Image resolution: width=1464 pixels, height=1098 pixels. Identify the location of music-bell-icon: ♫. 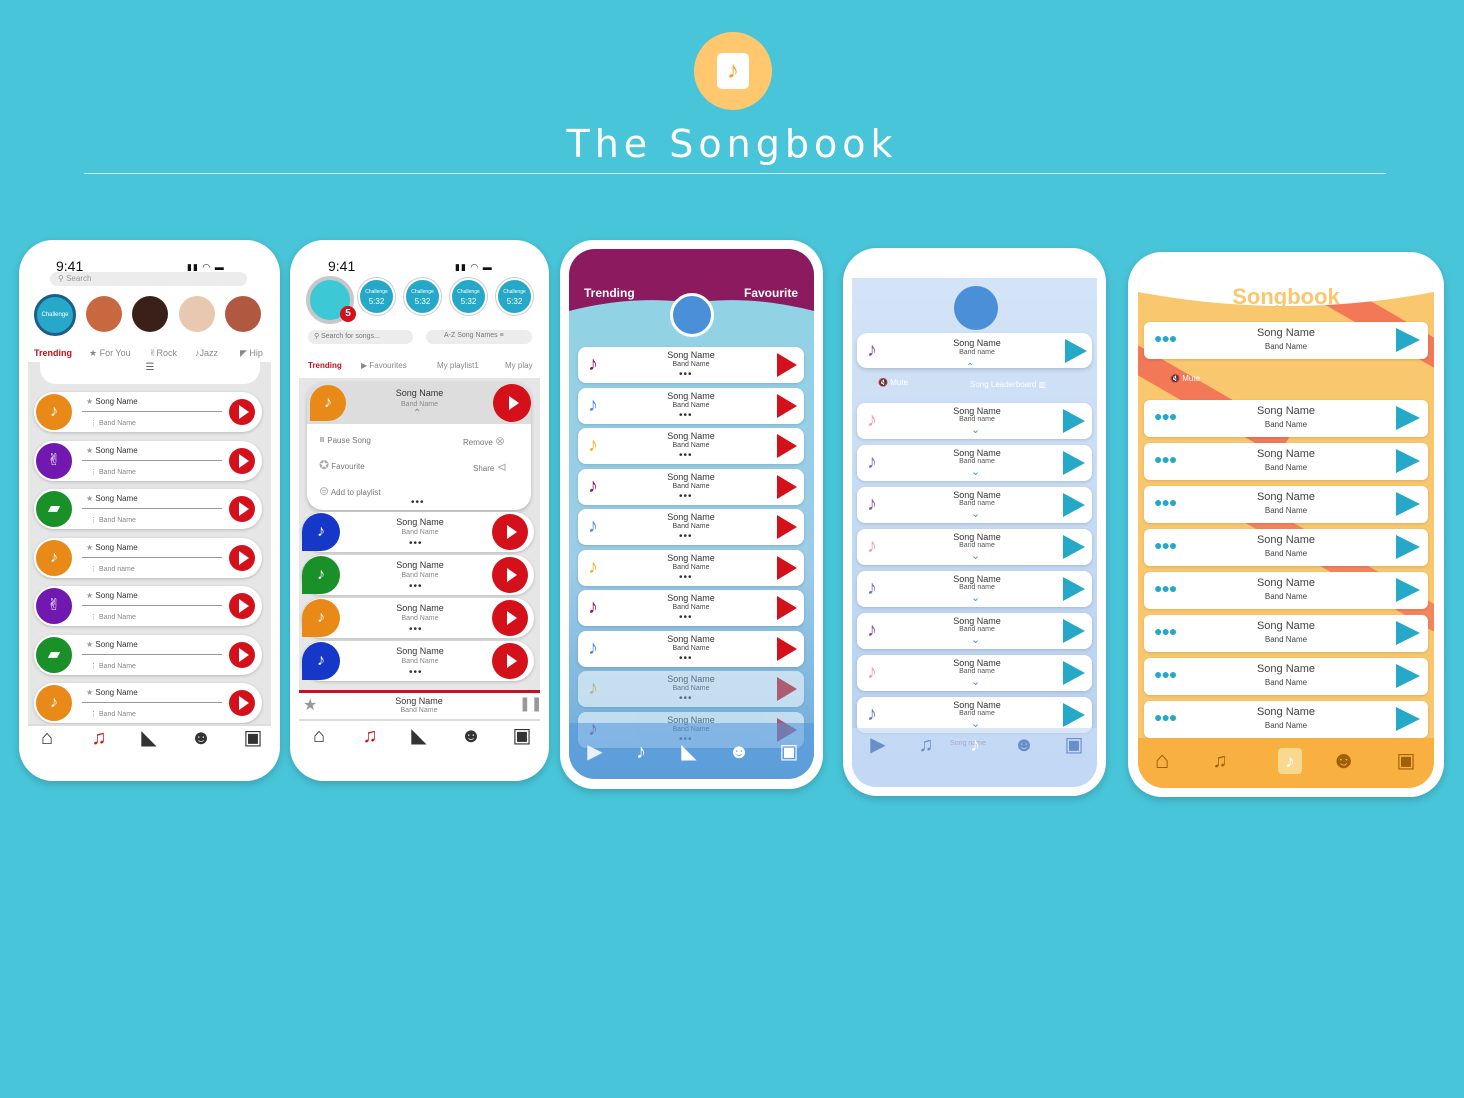
(926, 745).